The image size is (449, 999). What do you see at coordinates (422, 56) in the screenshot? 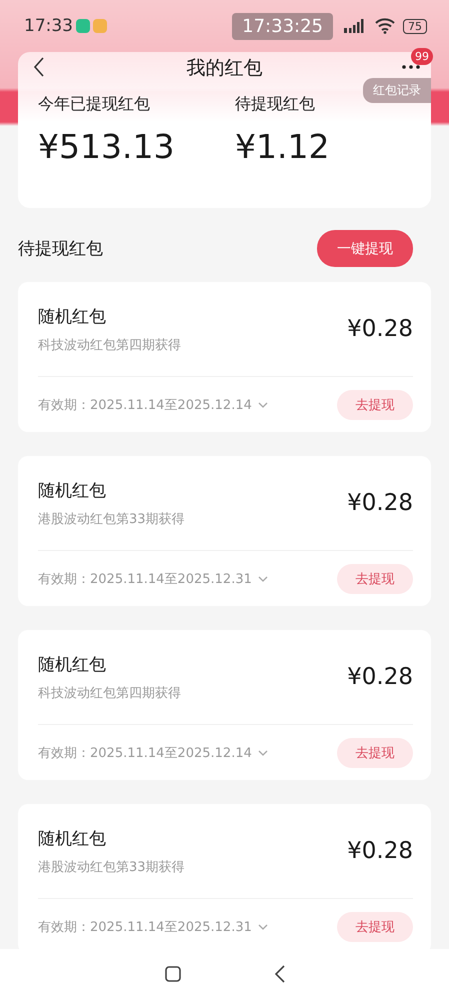
I see `notification-badge: 99` at bounding box center [422, 56].